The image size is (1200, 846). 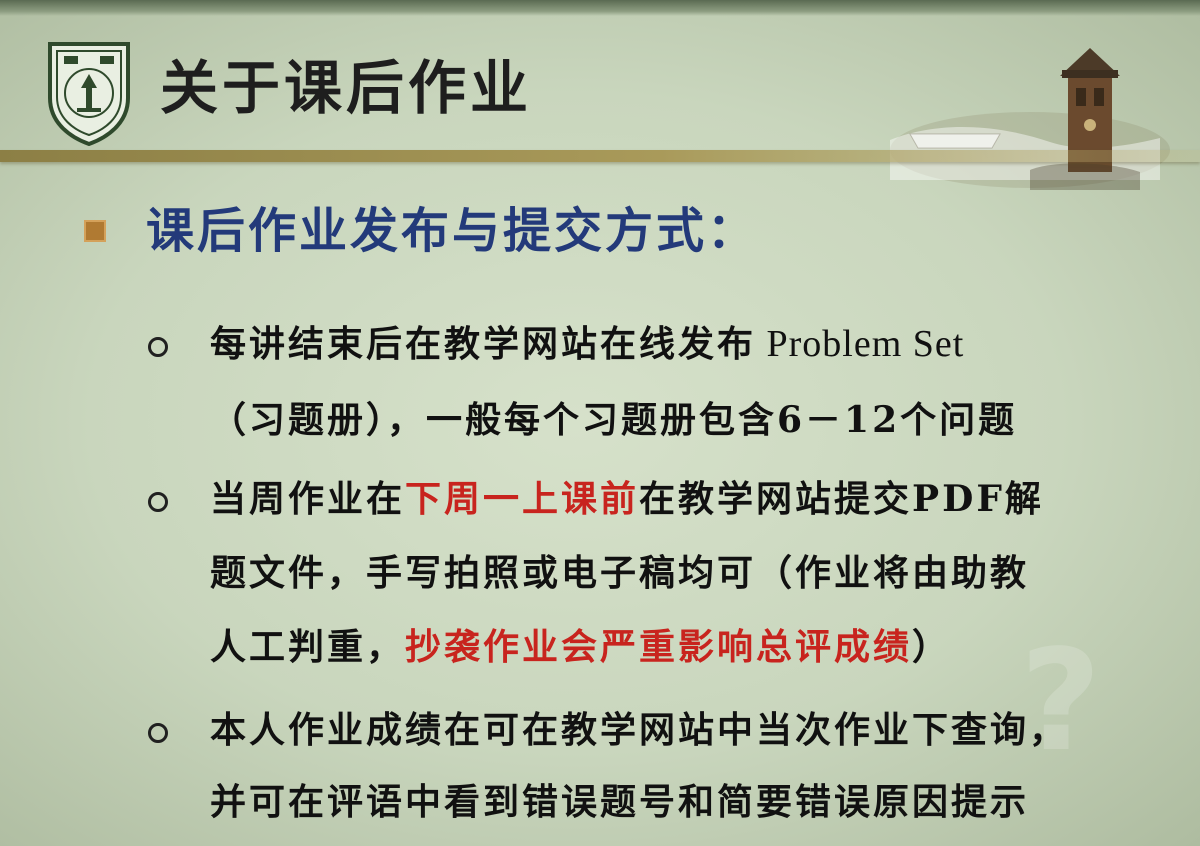 I want to click on item-text: 在教学网站提交PDF解, so click(x=841, y=499).